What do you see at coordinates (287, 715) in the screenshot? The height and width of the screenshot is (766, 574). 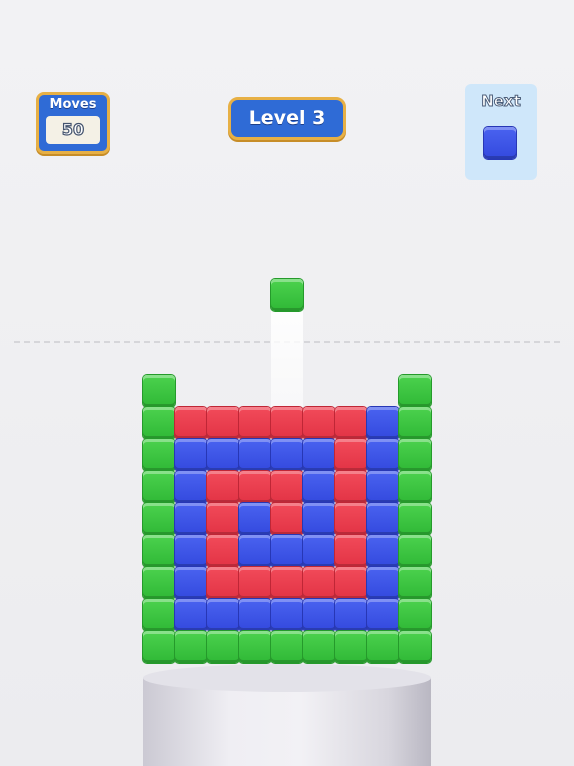 I see `pedestal` at bounding box center [287, 715].